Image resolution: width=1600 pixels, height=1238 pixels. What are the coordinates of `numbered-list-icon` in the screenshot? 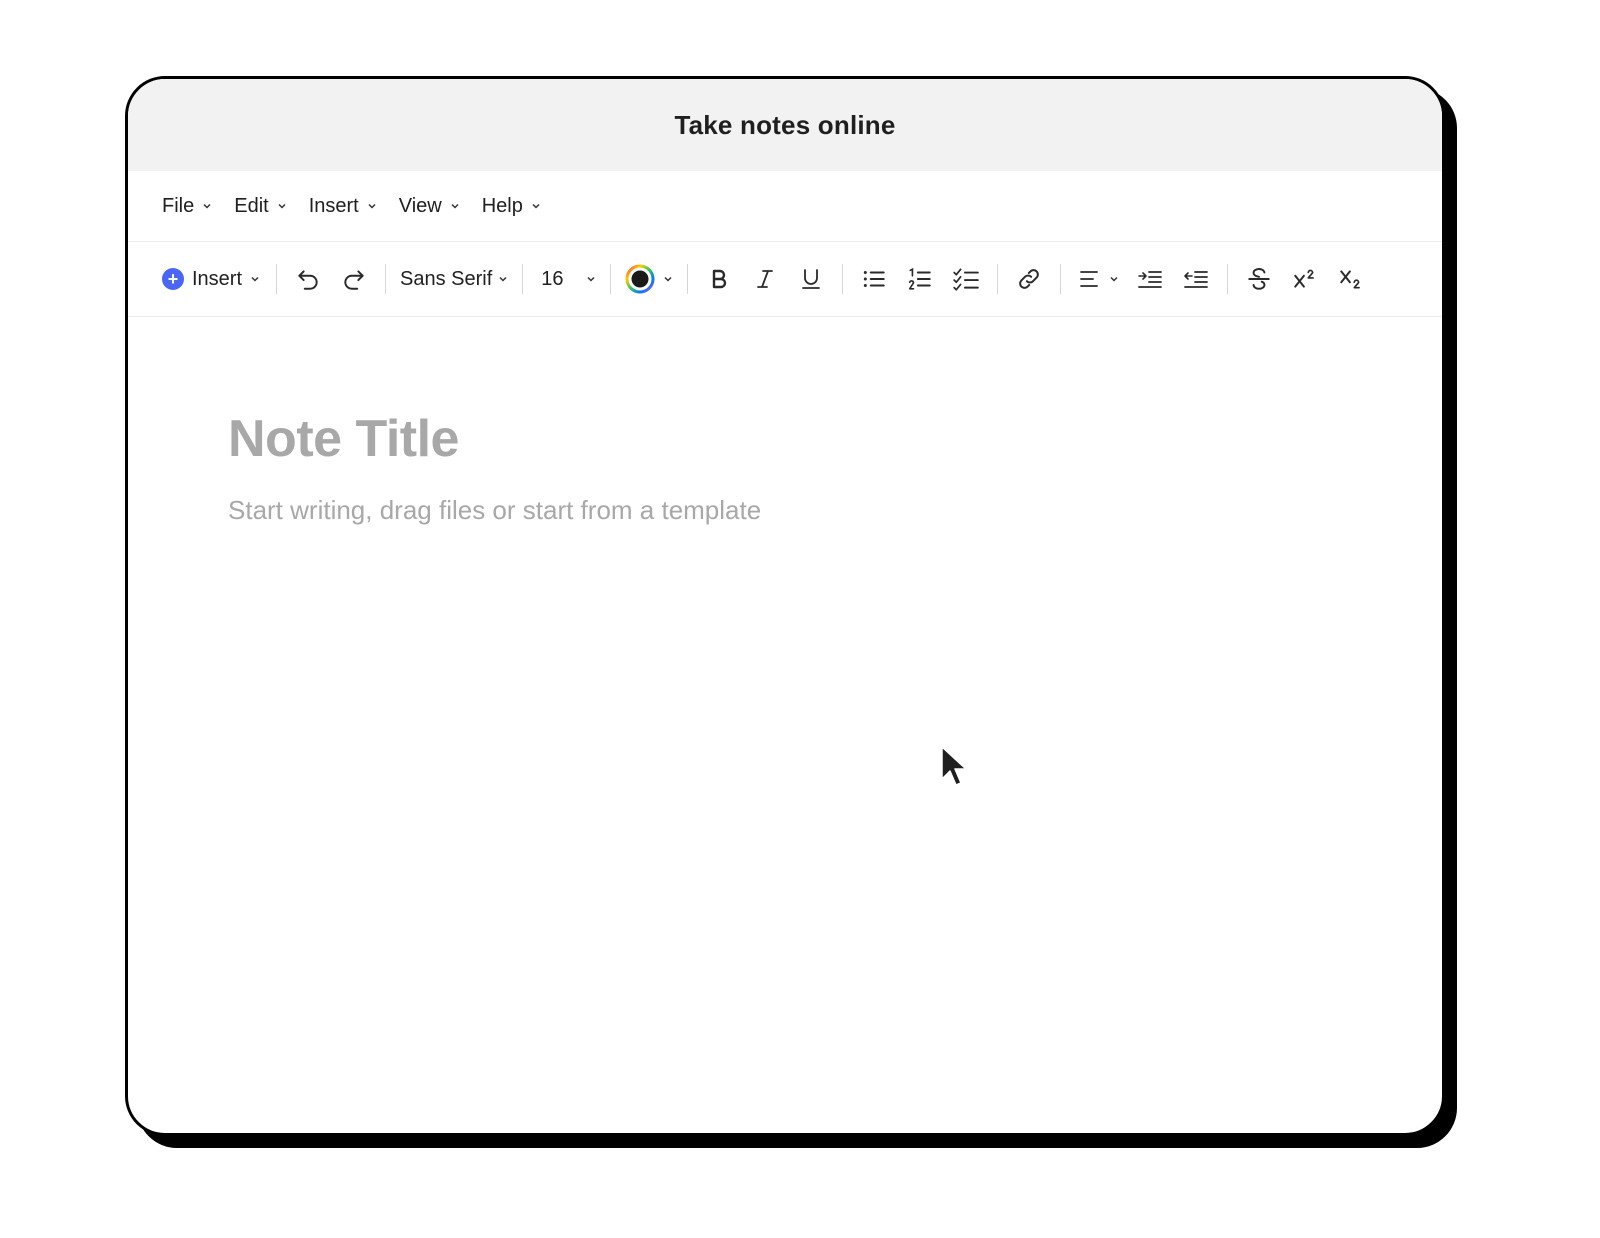 It's located at (919, 278).